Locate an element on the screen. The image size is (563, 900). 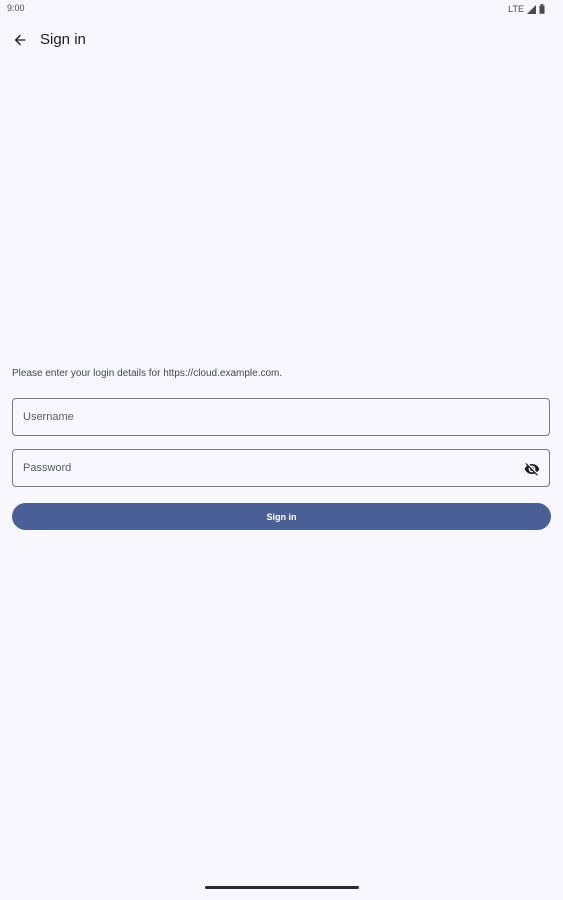
sign-in-button: Sign in is located at coordinates (281, 516).